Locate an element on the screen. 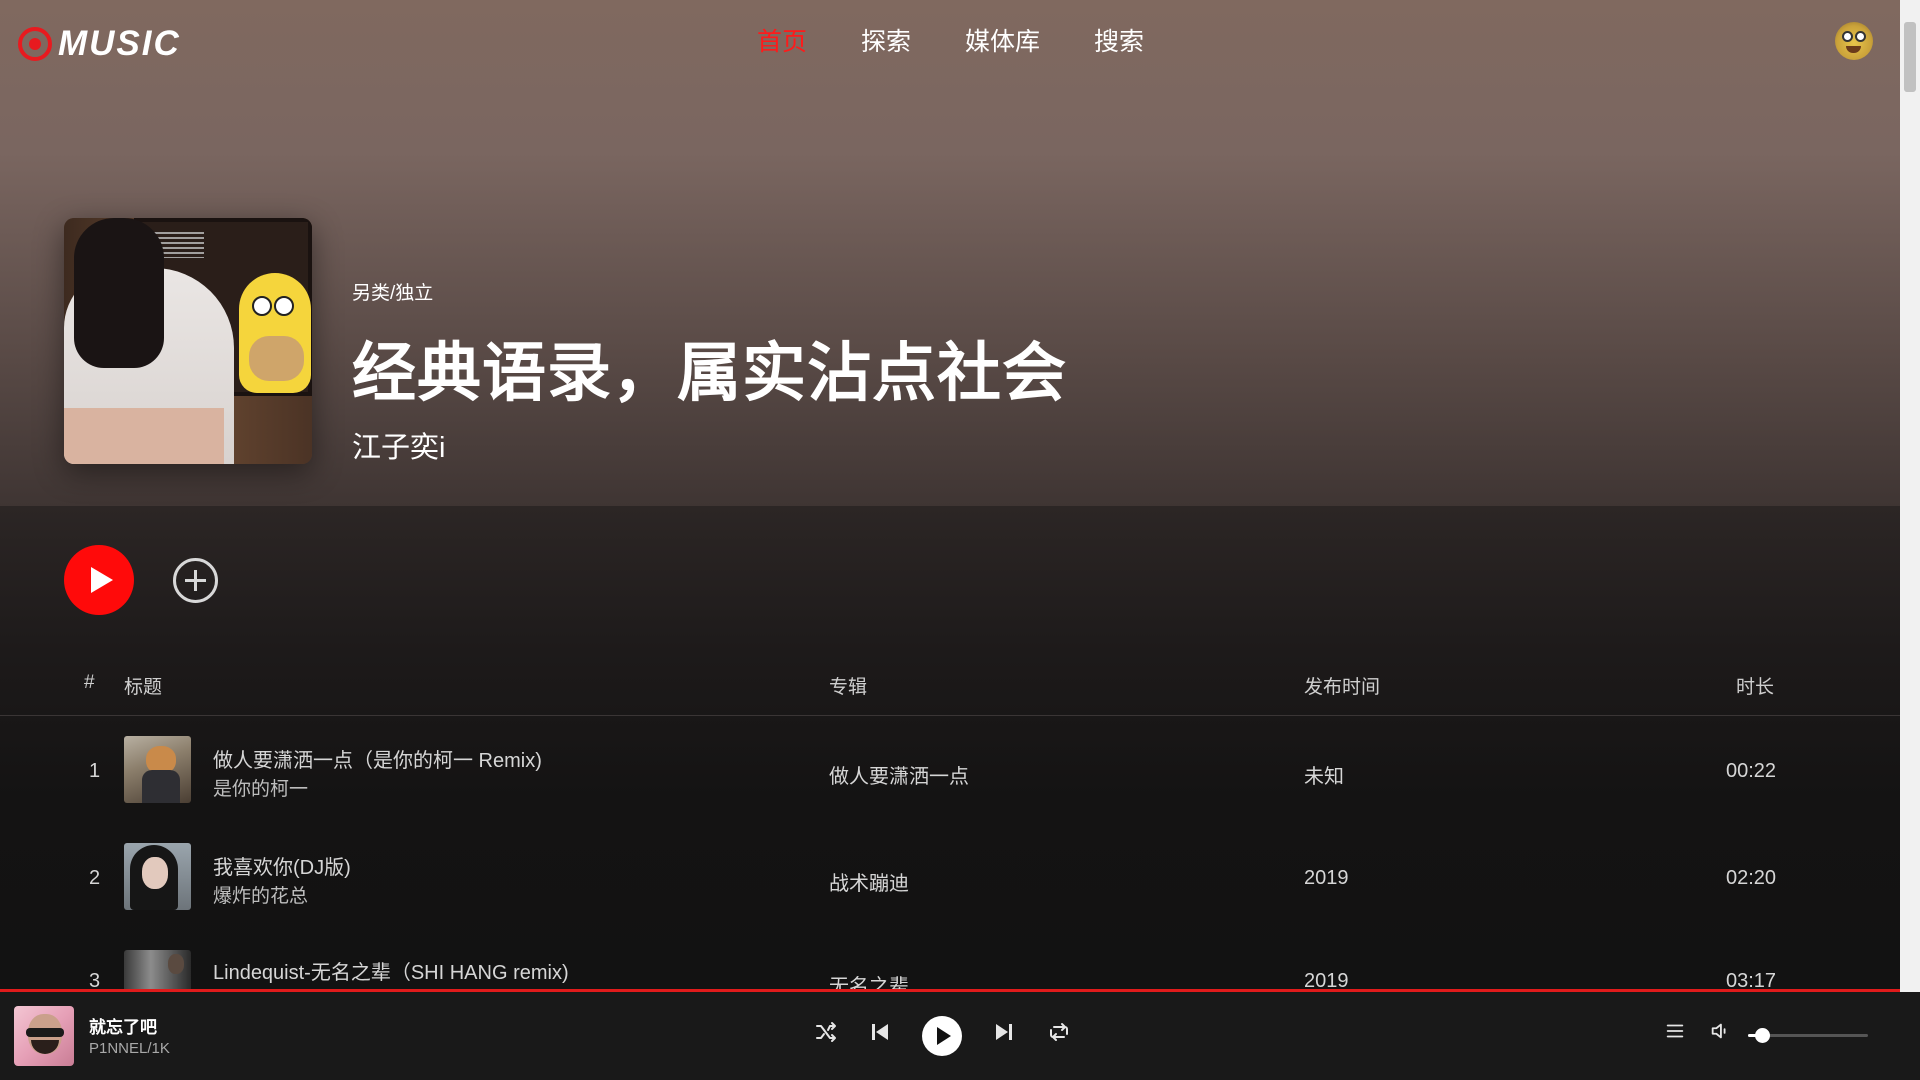  album-title: 经典语录，属实沾点社会 is located at coordinates (709, 373).